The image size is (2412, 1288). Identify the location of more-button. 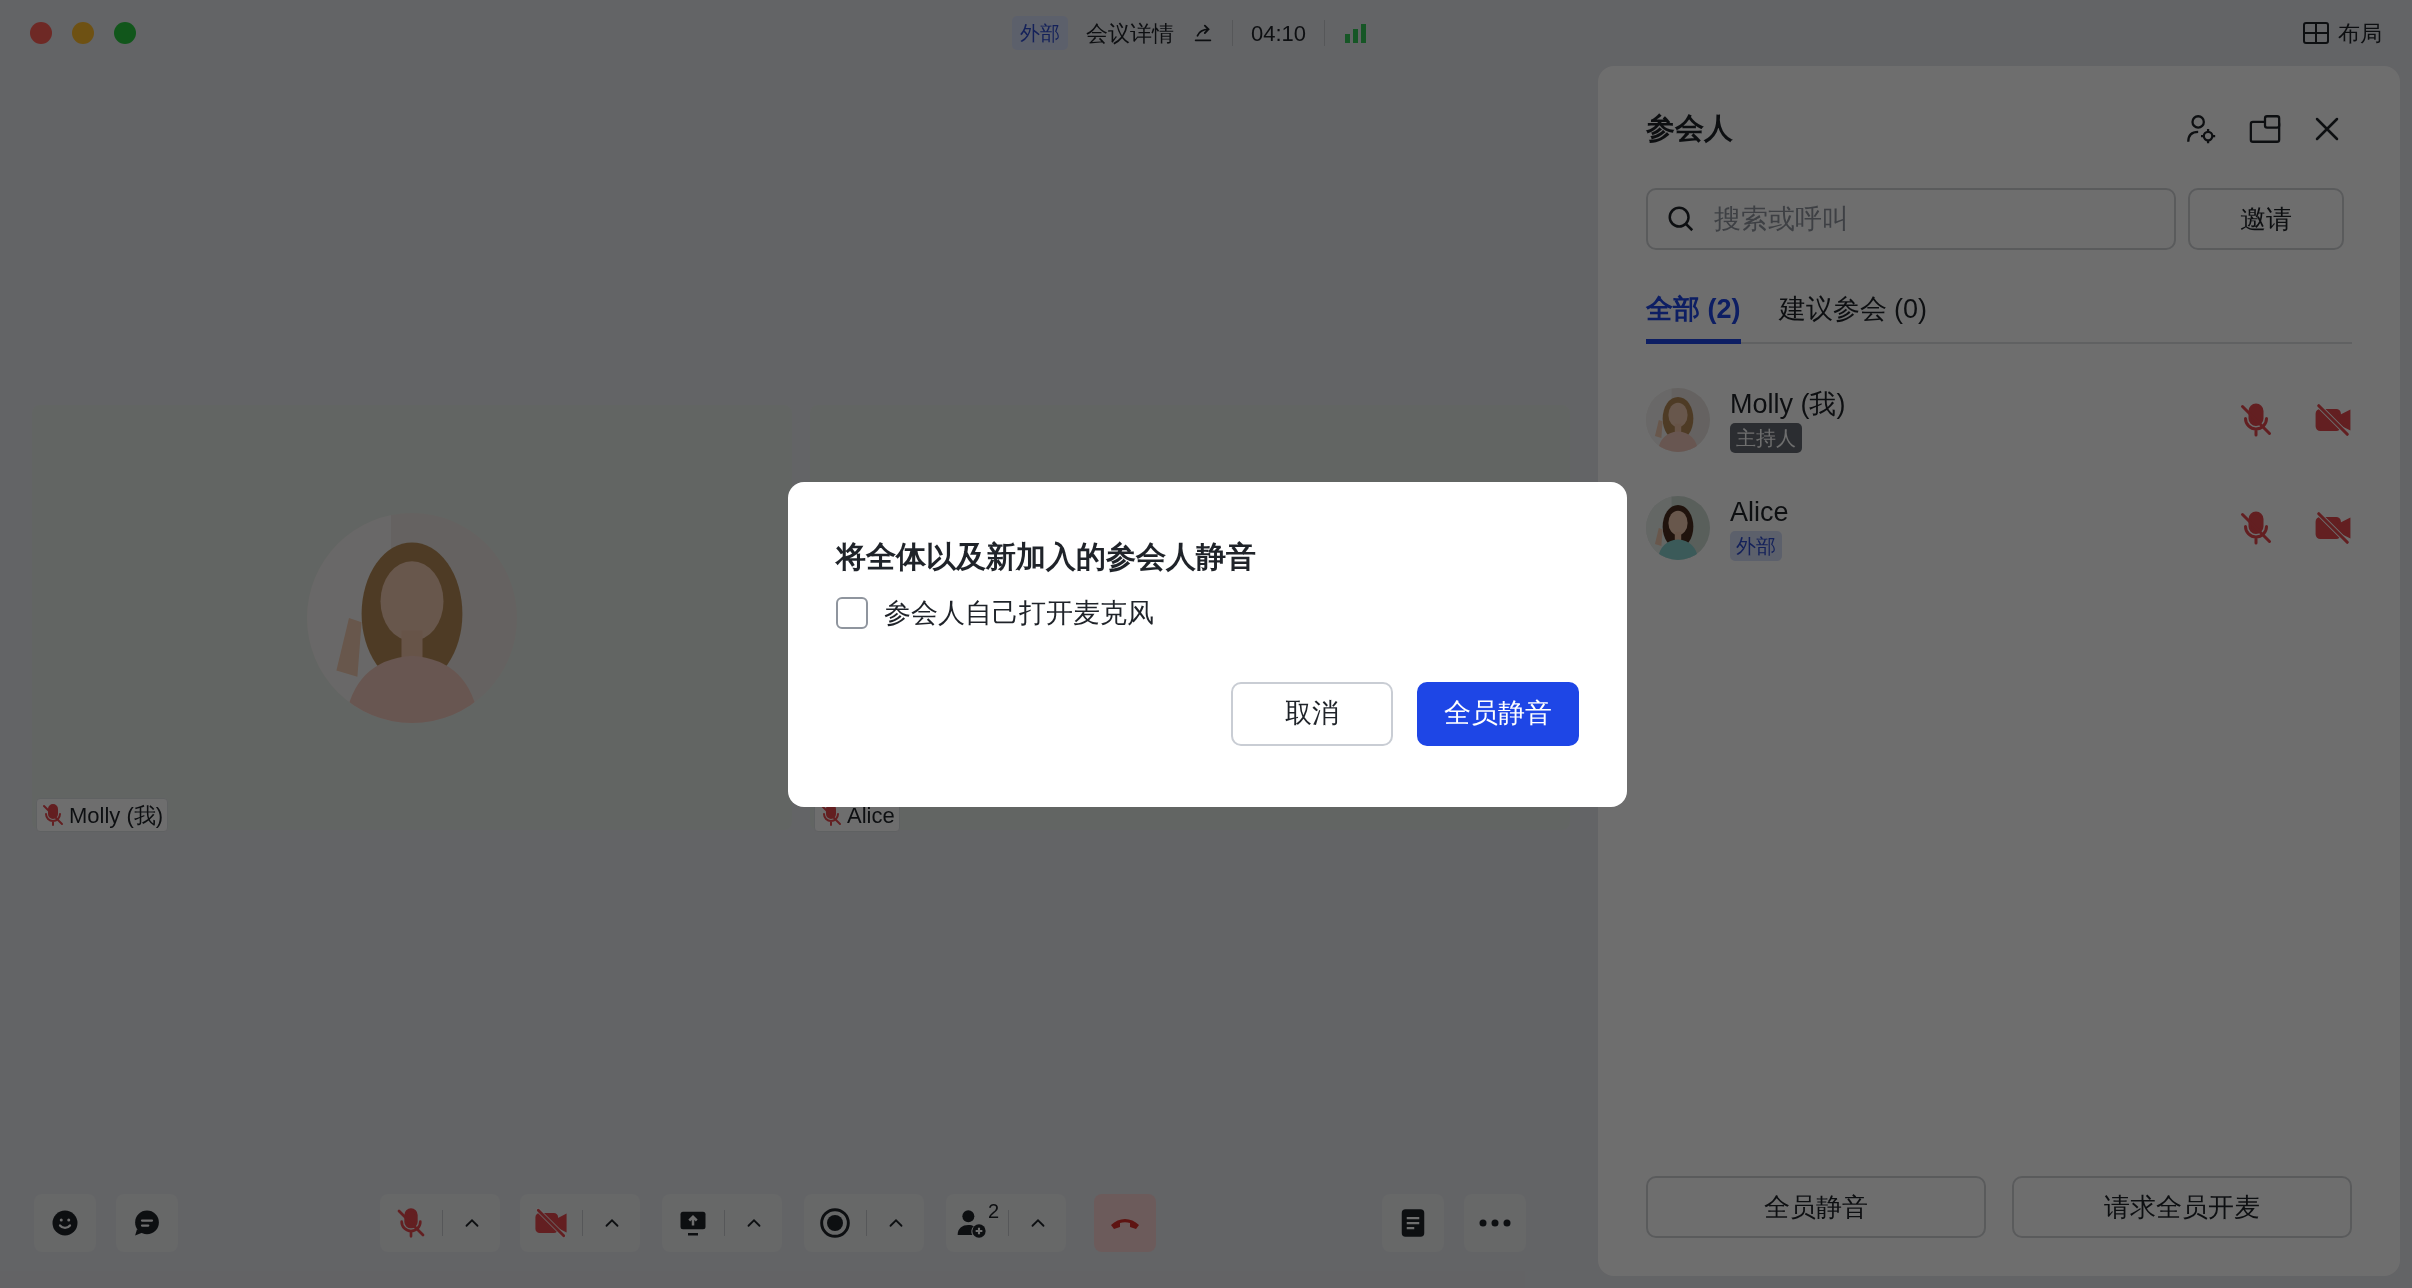
(1495, 1223).